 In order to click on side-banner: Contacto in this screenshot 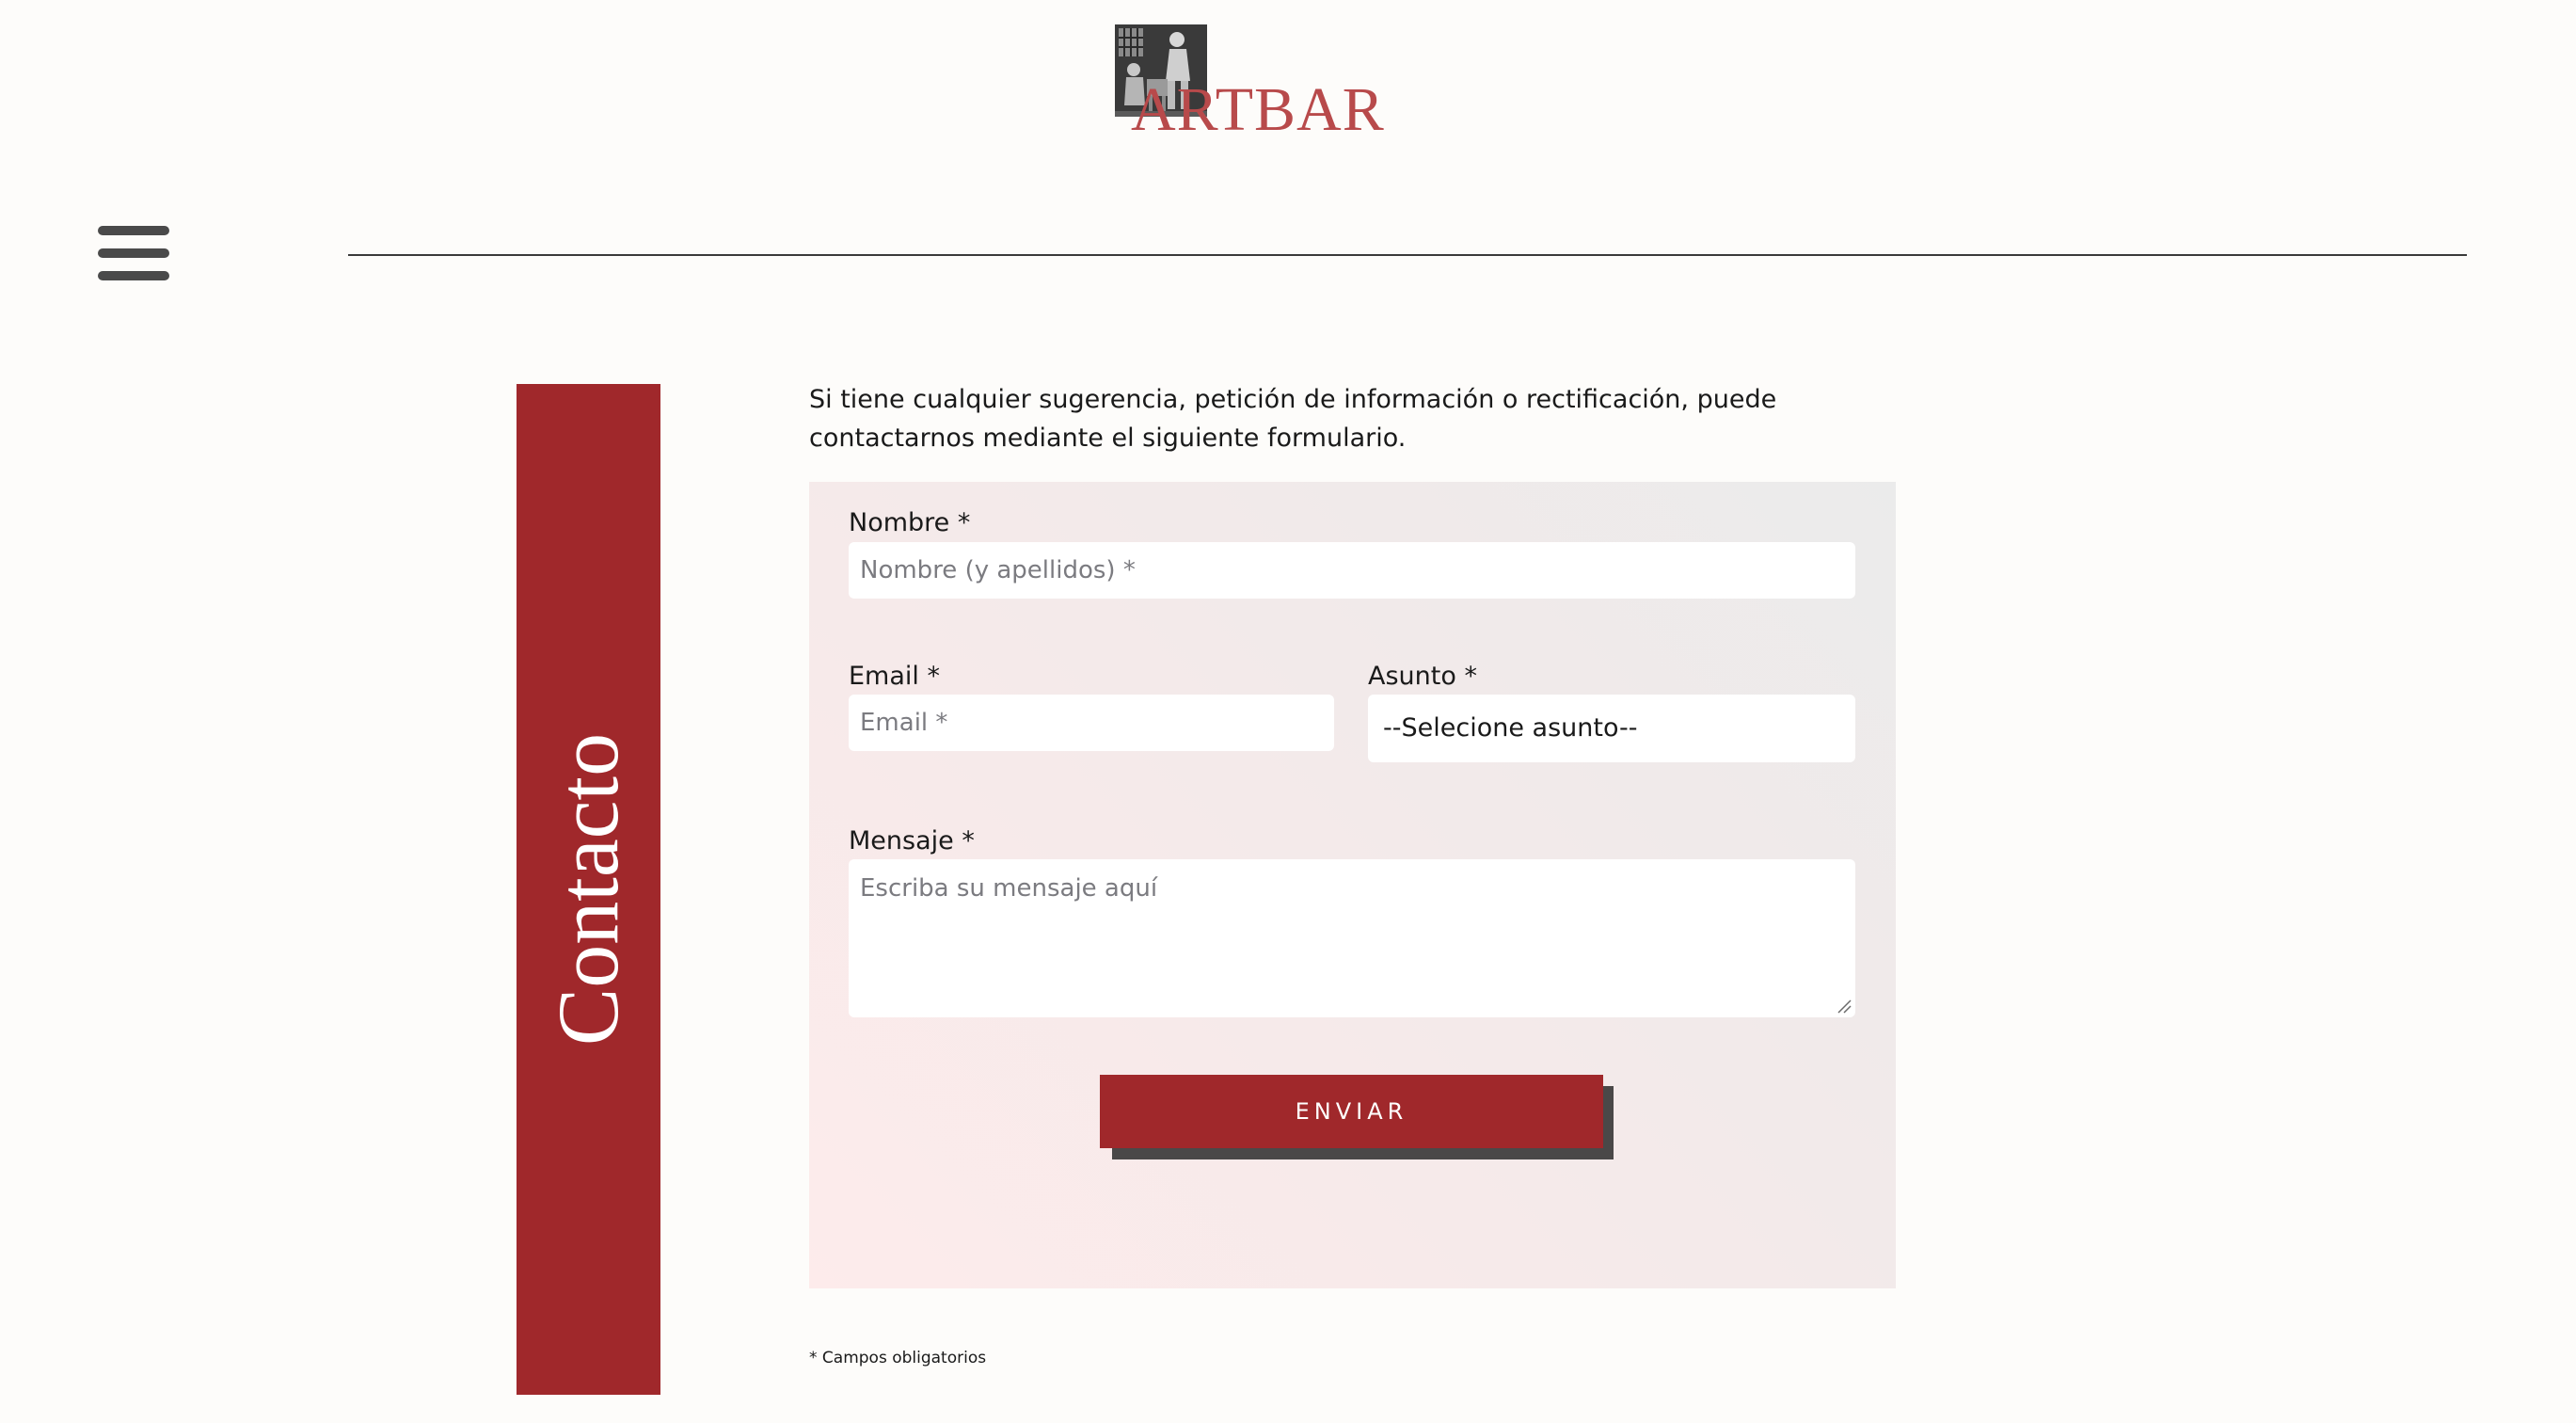, I will do `click(588, 889)`.